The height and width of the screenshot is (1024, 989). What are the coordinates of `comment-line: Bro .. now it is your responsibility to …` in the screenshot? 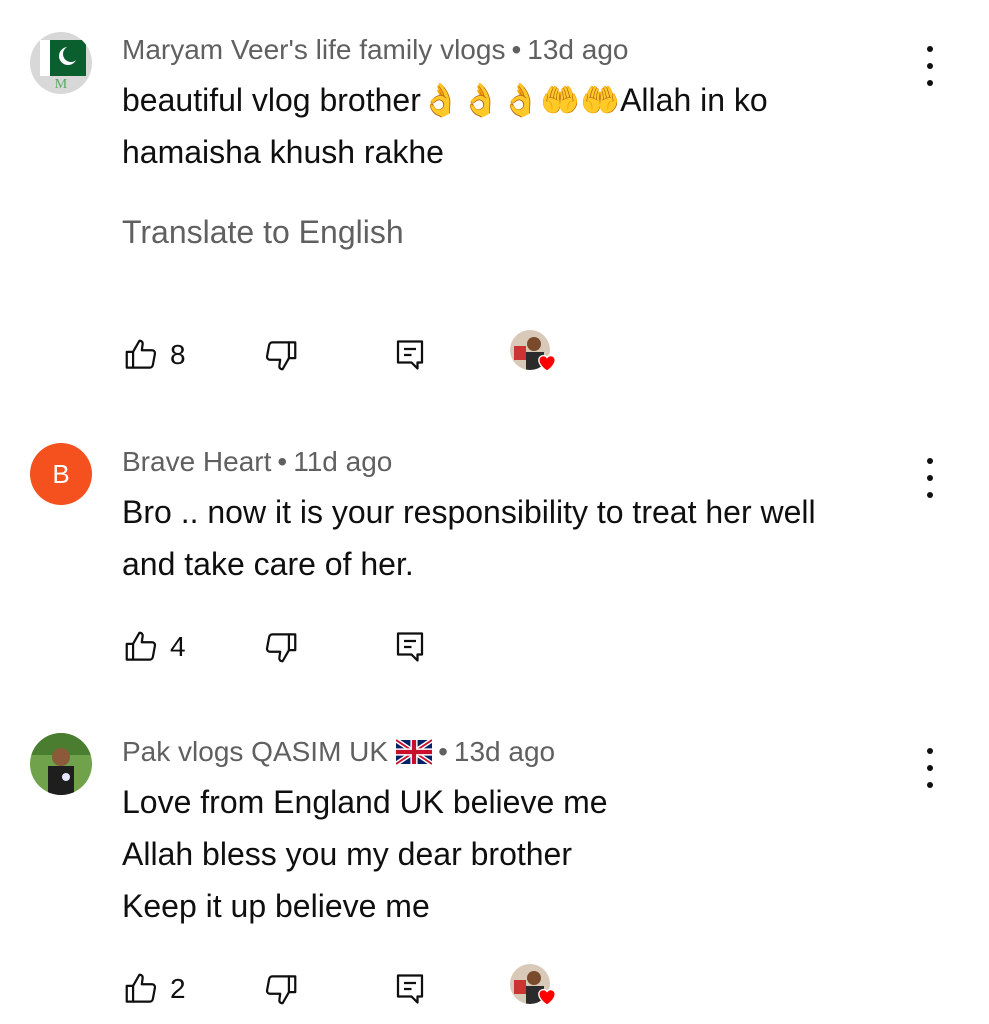 It's located at (469, 512).